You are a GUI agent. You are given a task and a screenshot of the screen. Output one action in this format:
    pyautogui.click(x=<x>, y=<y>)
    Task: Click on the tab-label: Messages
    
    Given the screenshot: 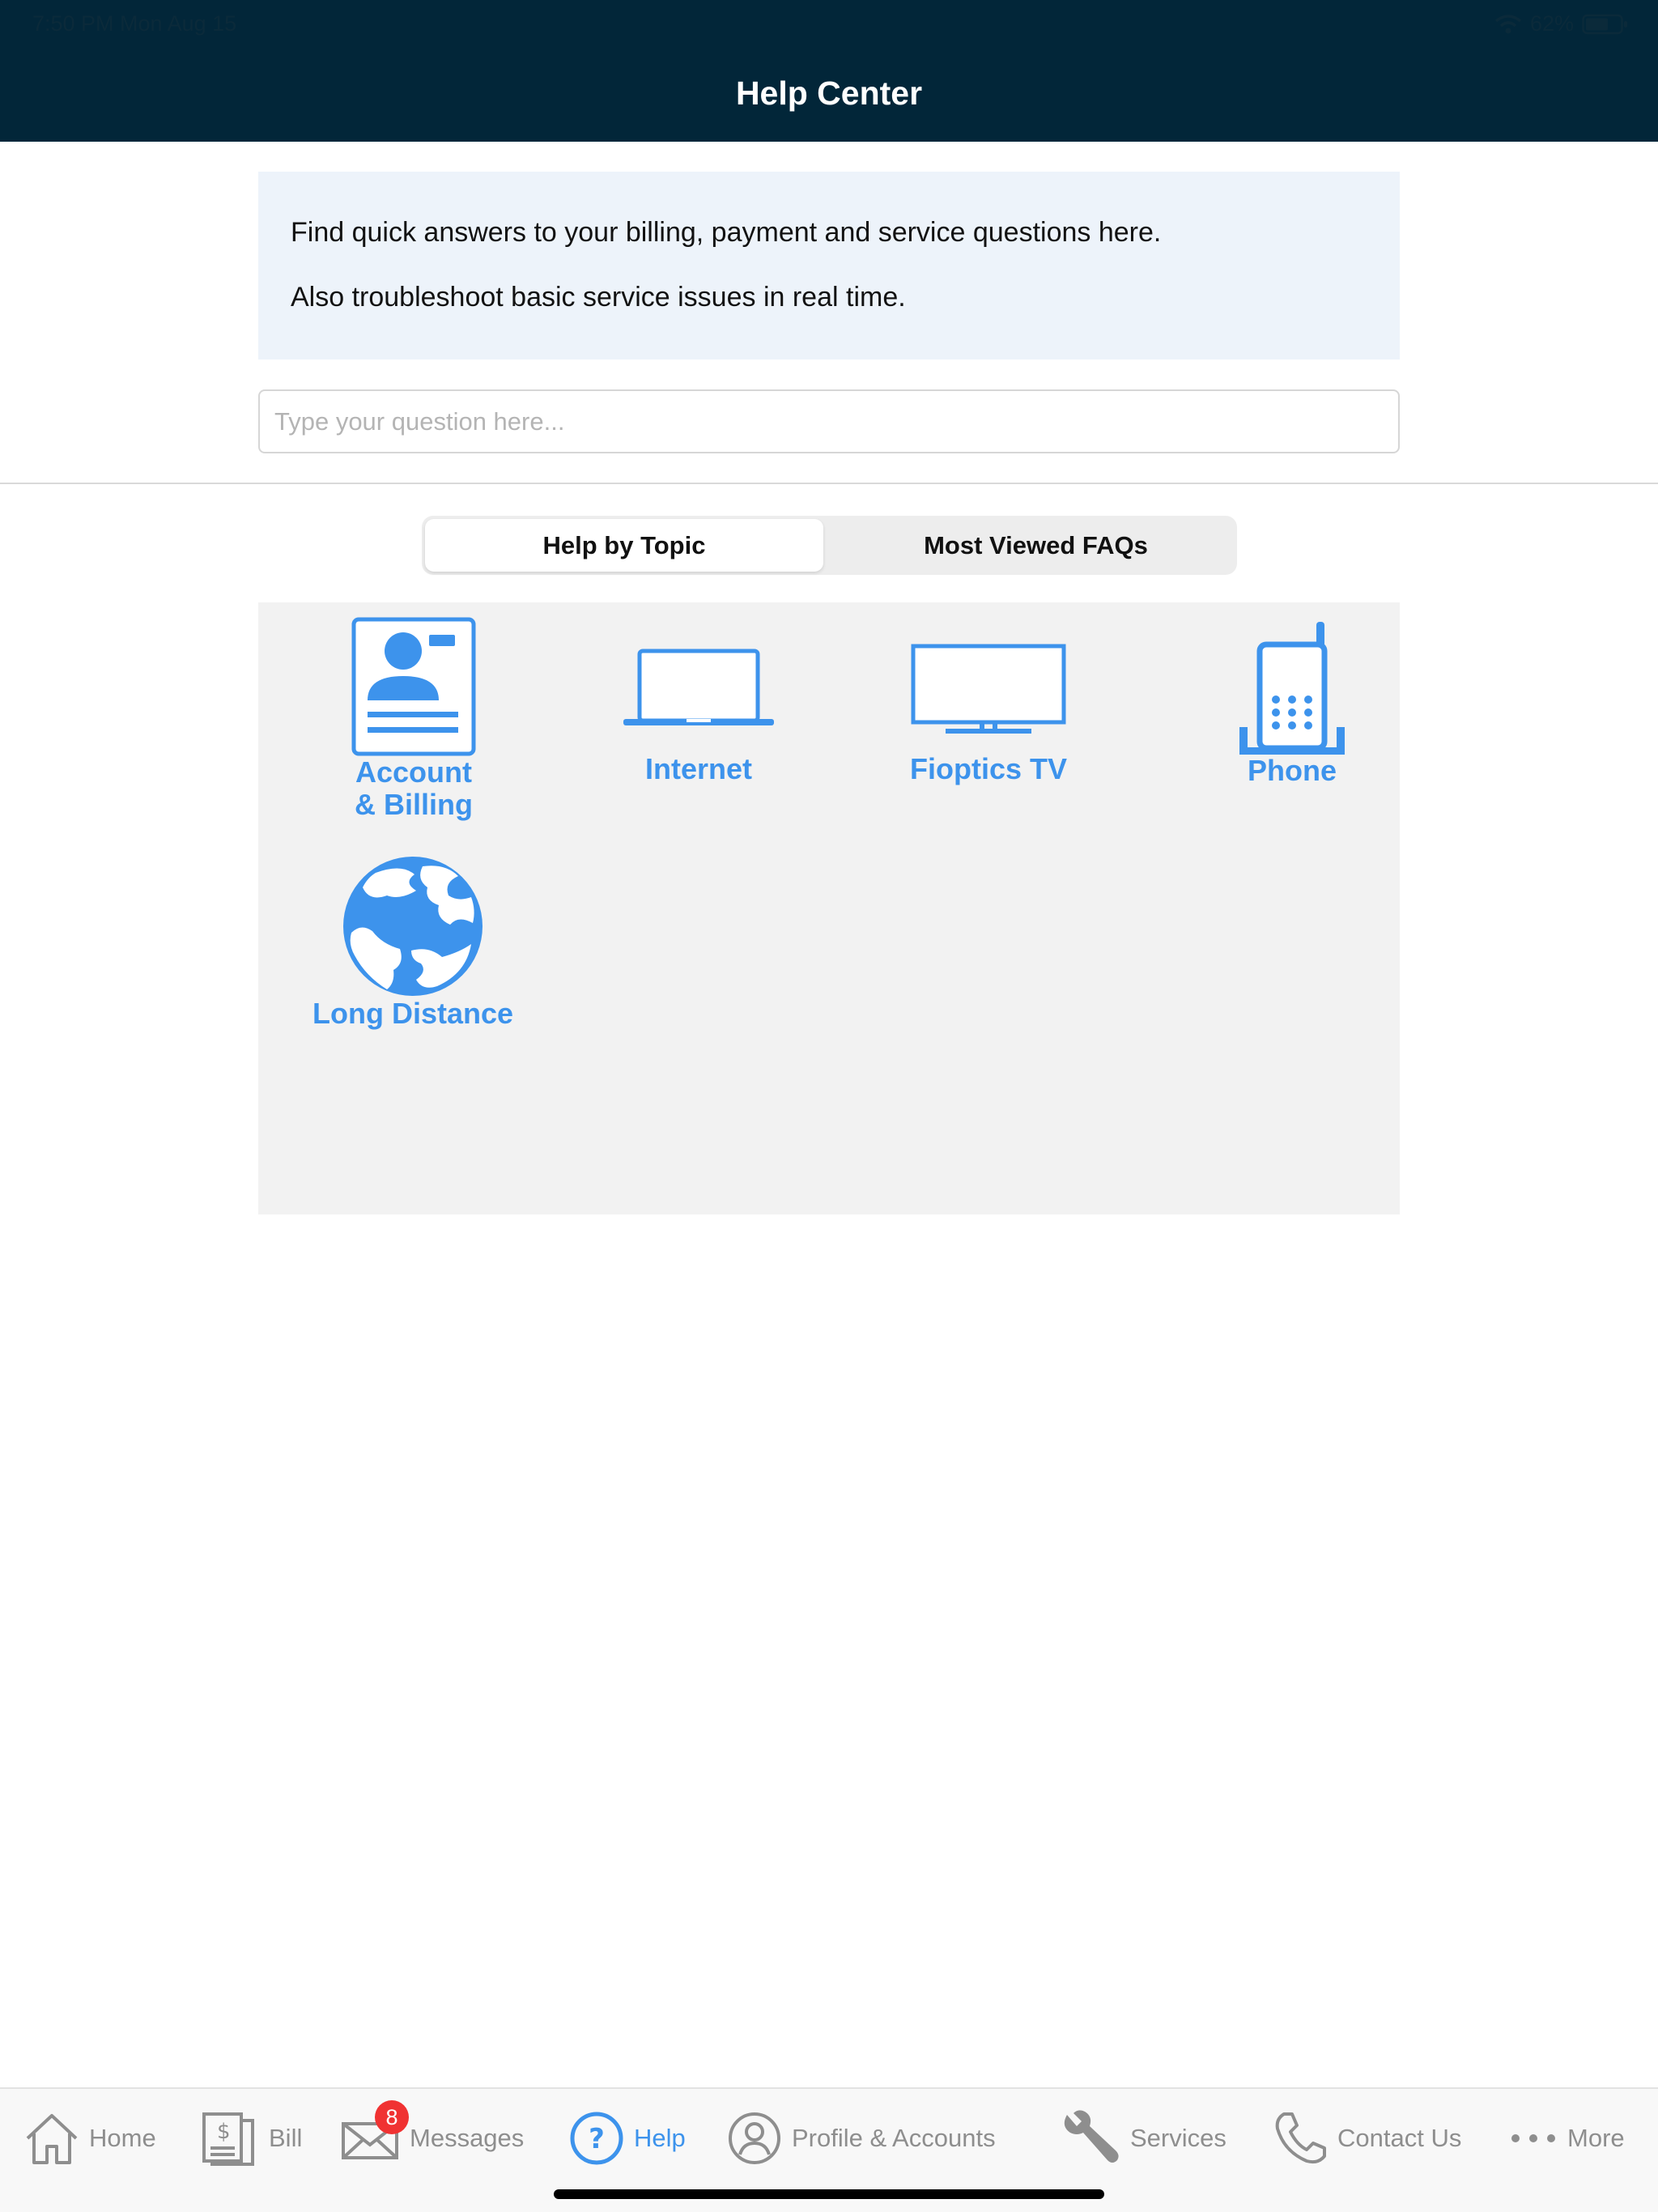 What is the action you would take?
    pyautogui.click(x=467, y=2138)
    